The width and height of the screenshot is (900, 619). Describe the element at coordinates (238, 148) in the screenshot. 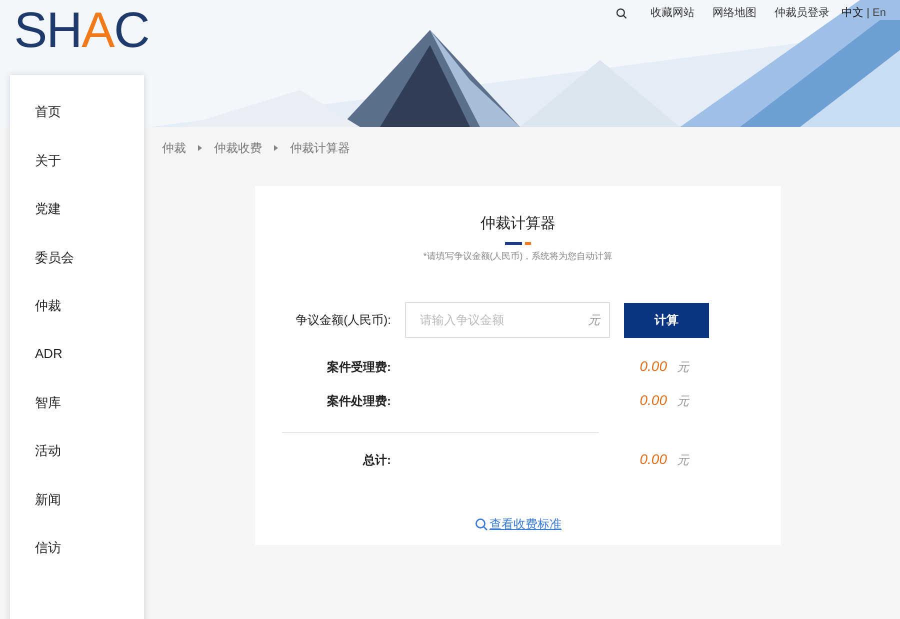

I see `breadcrumb-link: 仲裁收费` at that location.